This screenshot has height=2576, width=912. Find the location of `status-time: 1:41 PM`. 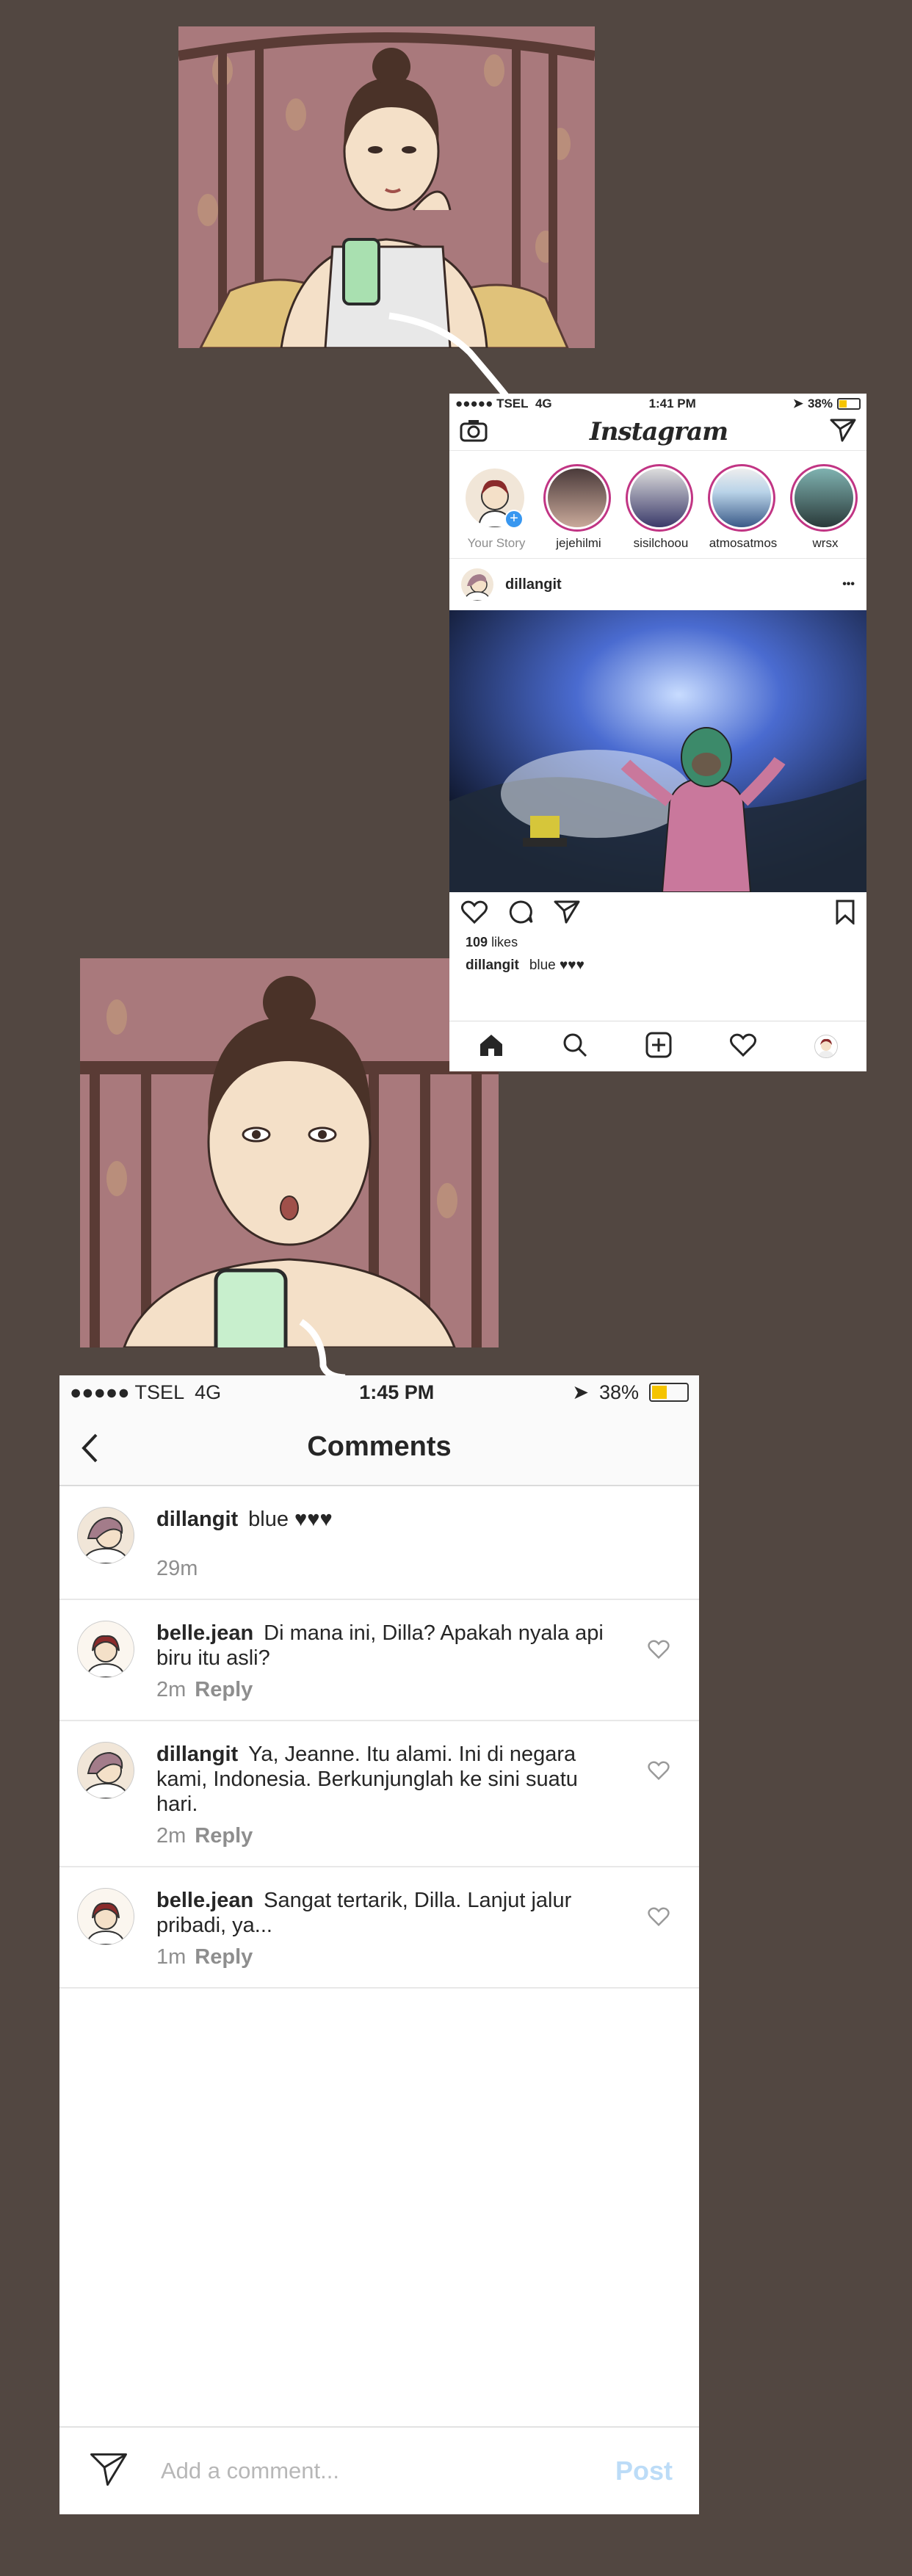

status-time: 1:41 PM is located at coordinates (672, 403).